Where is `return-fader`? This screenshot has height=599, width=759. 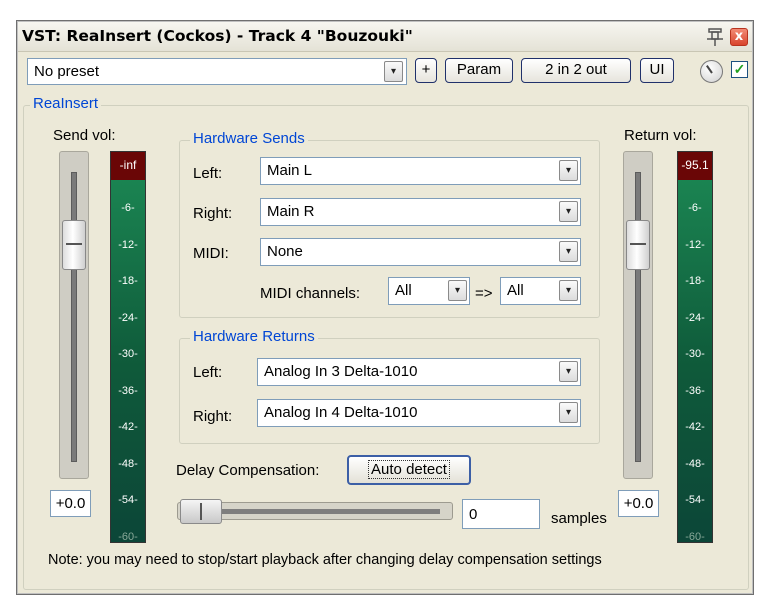 return-fader is located at coordinates (638, 315).